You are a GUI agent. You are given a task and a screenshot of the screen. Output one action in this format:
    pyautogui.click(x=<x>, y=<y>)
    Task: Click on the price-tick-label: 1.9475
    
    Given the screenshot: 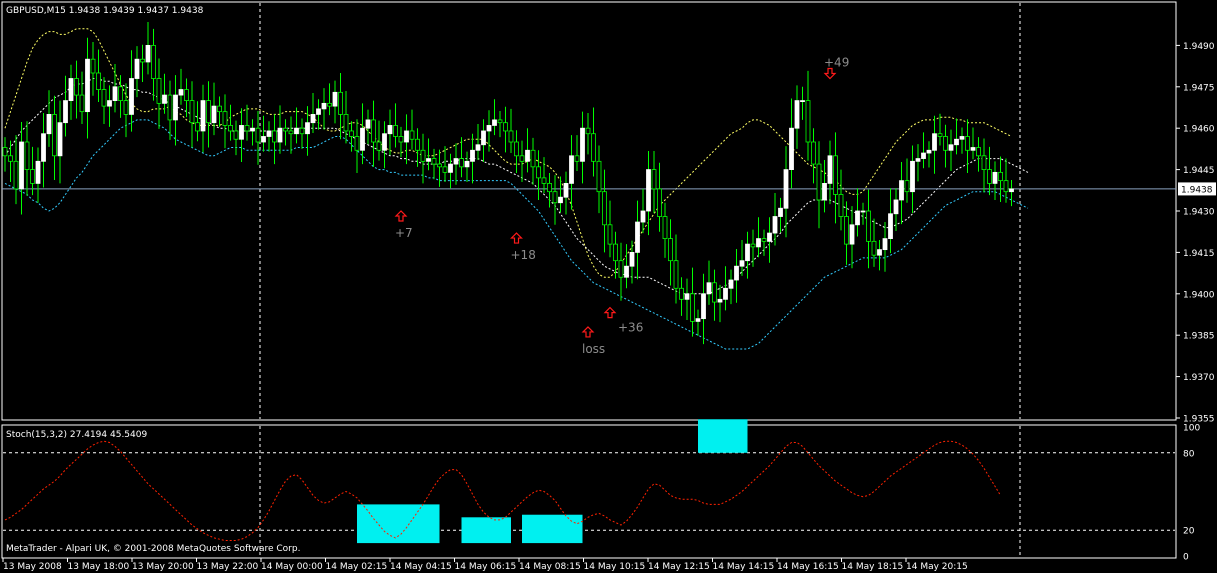 What is the action you would take?
    pyautogui.click(x=1199, y=88)
    